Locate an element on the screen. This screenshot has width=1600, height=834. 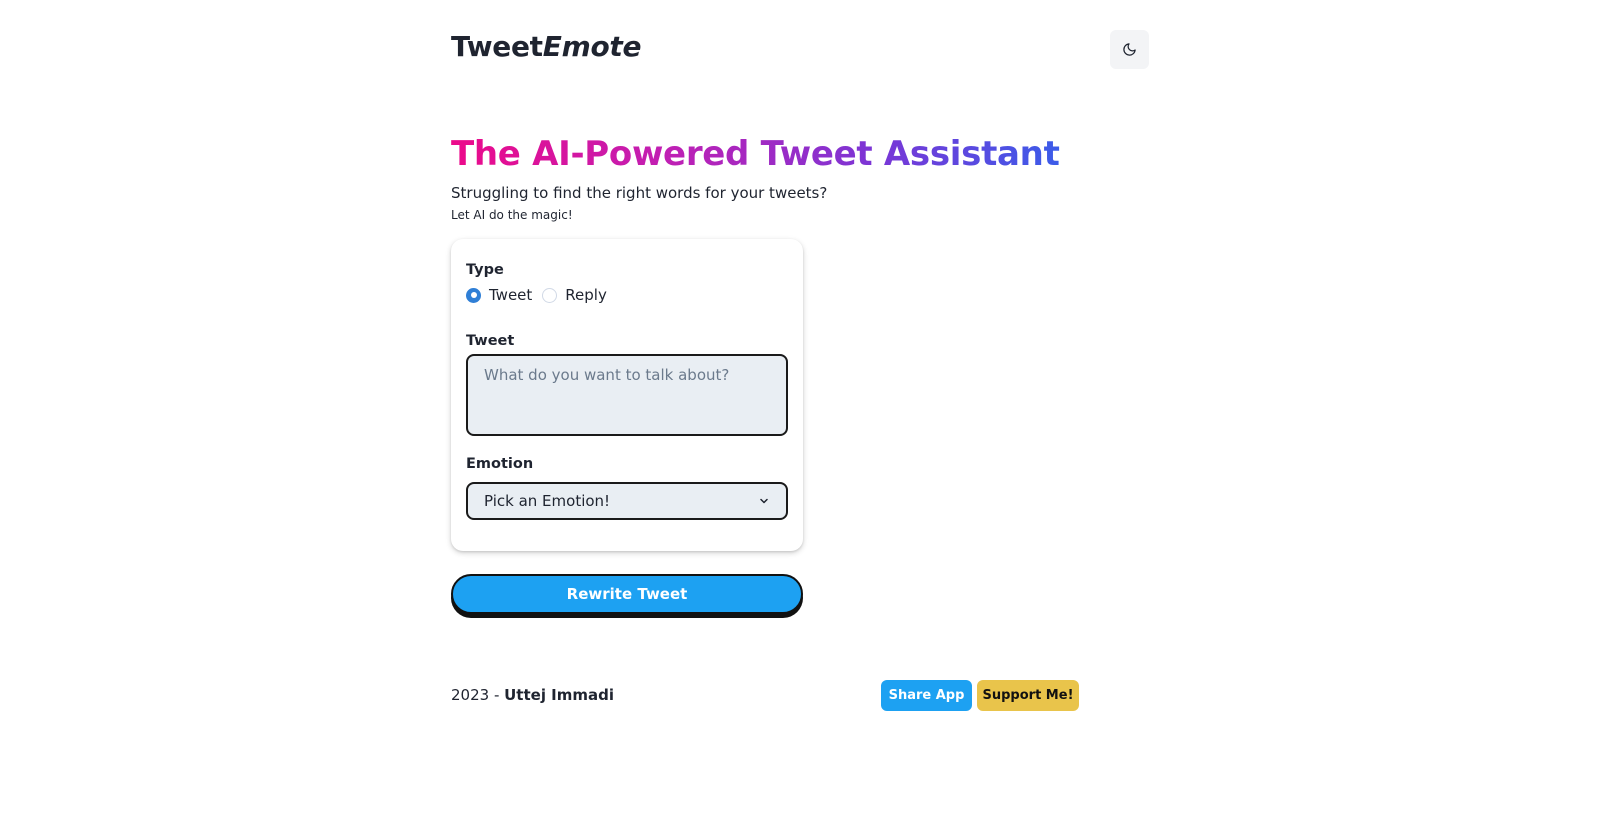
app-title-emphasis: Emote is located at coordinates (592, 46).